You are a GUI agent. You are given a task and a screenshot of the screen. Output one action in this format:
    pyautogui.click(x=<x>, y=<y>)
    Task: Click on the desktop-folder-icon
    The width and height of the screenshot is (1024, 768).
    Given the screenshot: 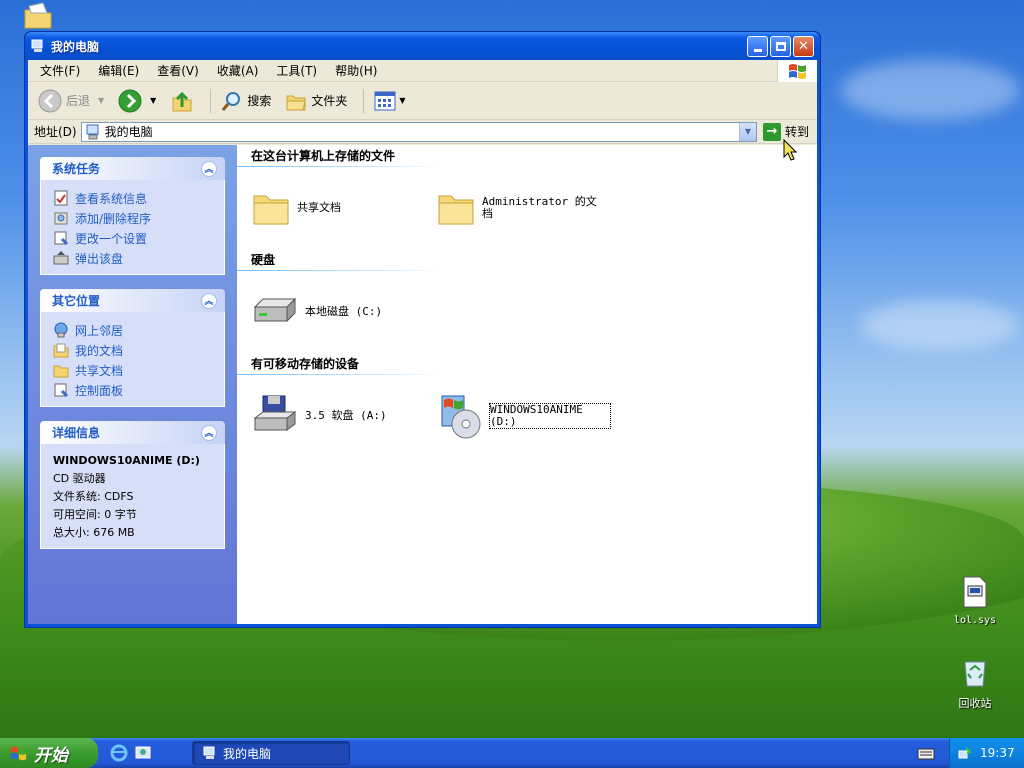 What is the action you would take?
    pyautogui.click(x=38, y=17)
    